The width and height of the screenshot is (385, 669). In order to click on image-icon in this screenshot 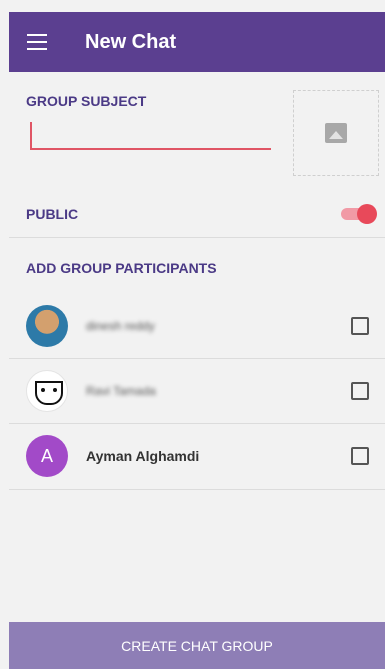, I will do `click(336, 133)`.